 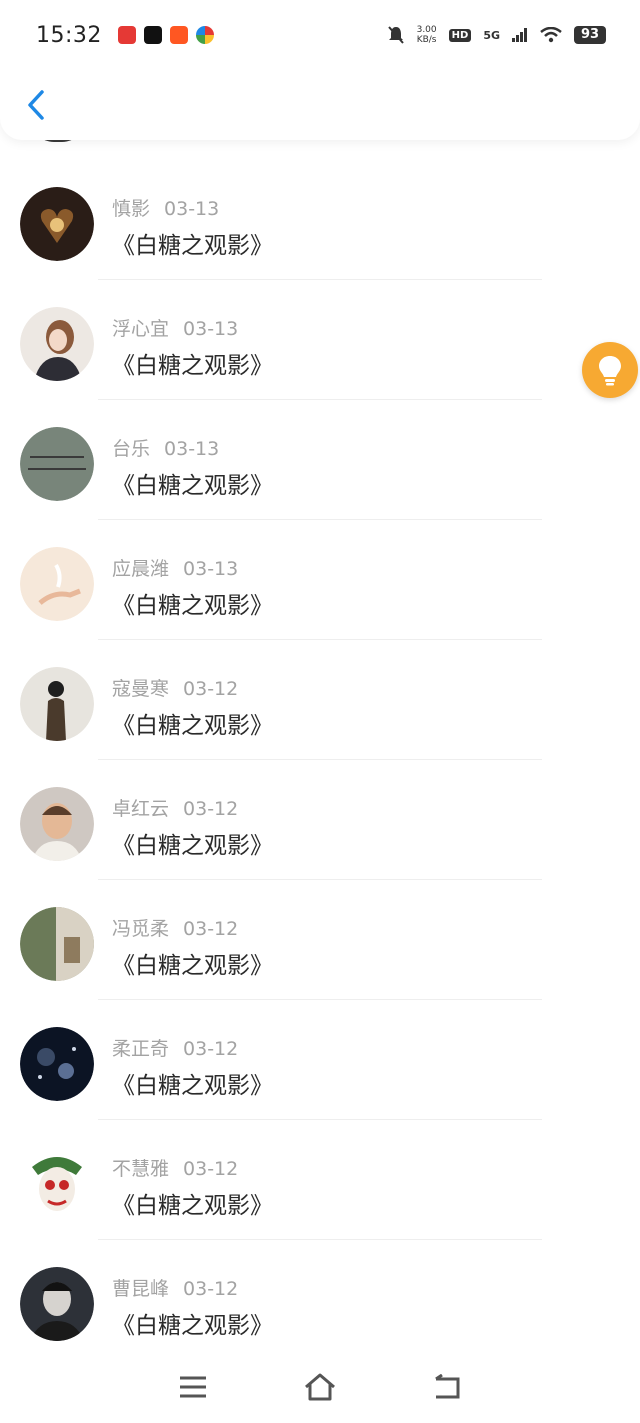 I want to click on item-meta: 慎影 03-13, so click(x=165, y=207).